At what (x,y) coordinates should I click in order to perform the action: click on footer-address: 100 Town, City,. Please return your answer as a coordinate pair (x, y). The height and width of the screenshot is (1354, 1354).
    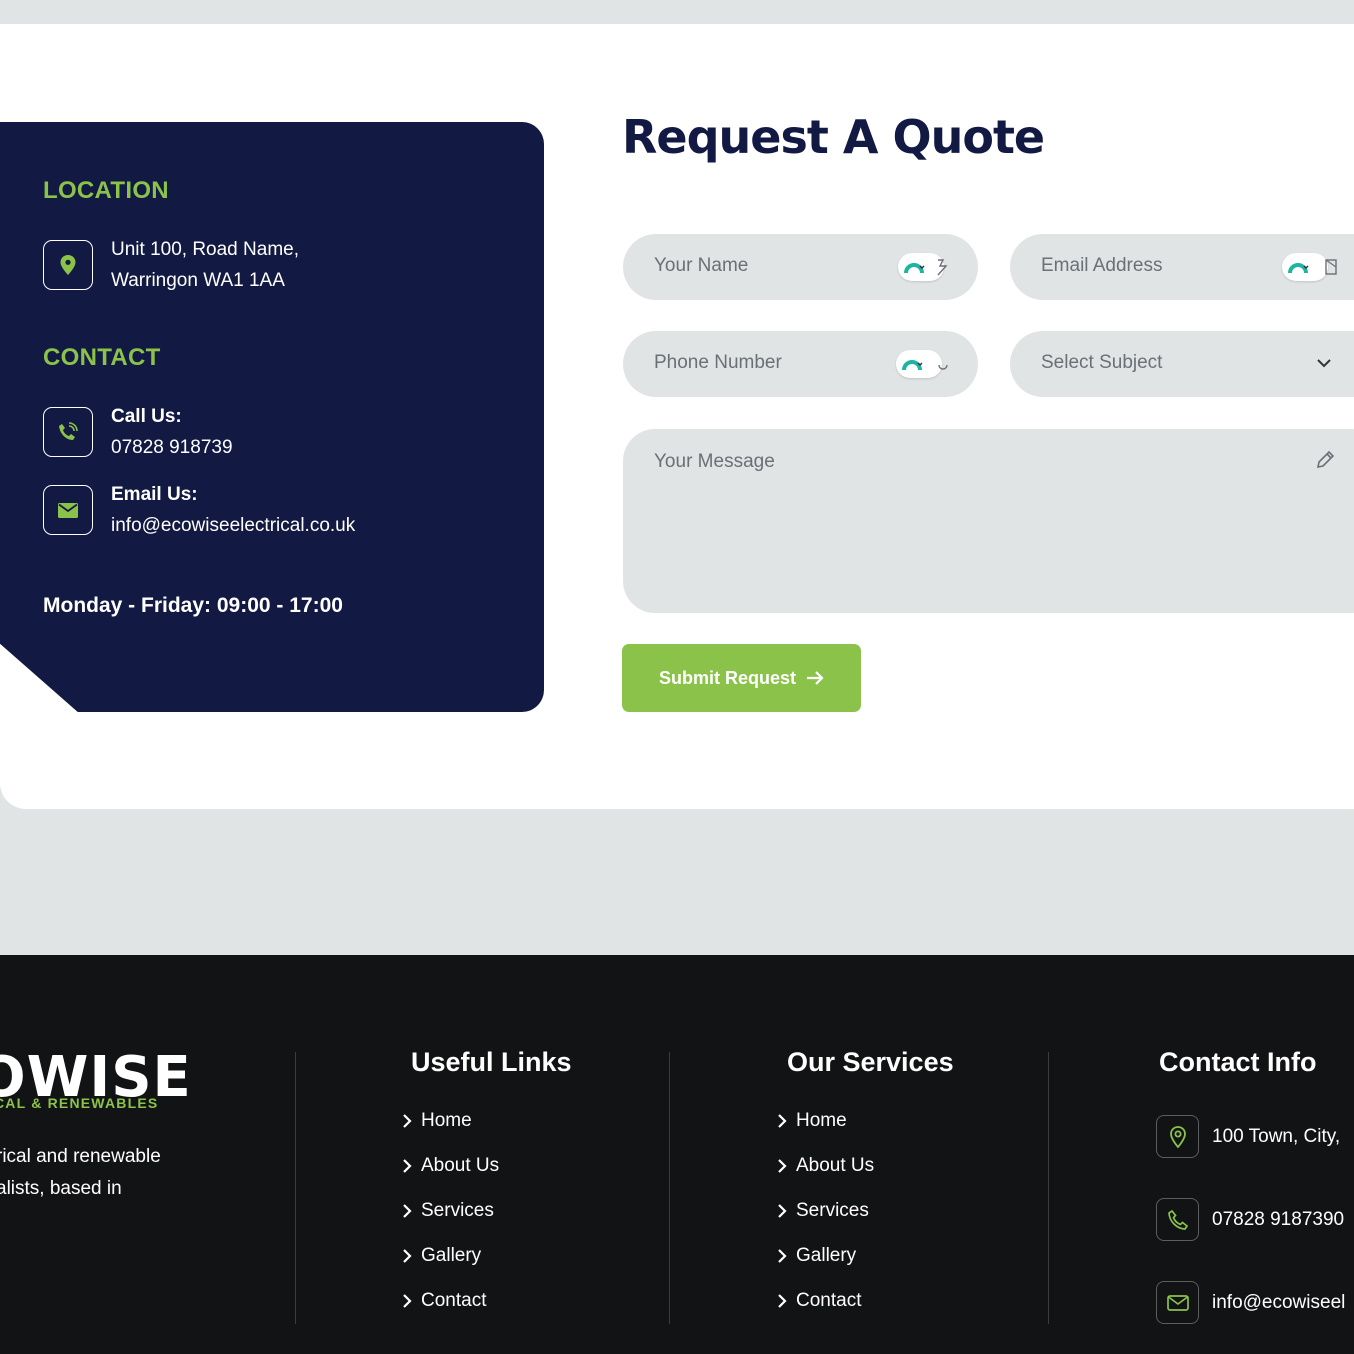
    Looking at the image, I should click on (1276, 1136).